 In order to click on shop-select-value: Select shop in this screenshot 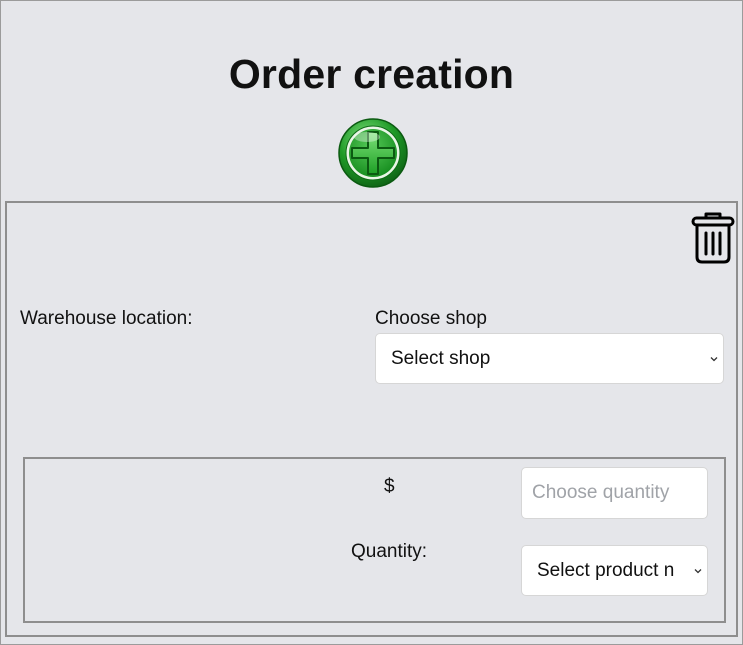, I will do `click(441, 358)`.